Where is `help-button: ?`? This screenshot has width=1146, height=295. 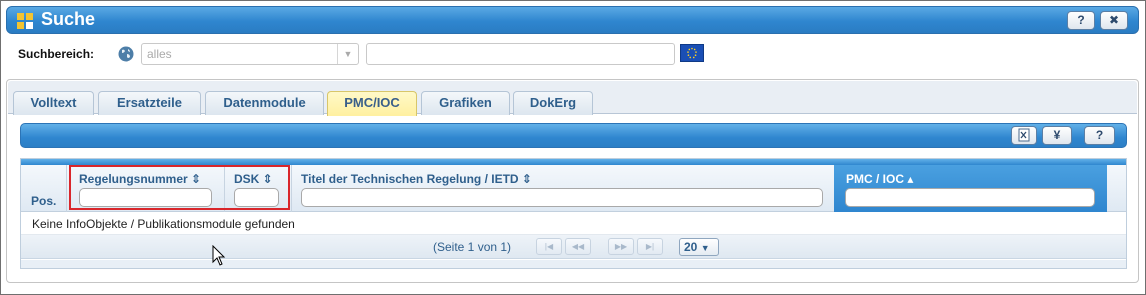
help-button: ? is located at coordinates (1081, 20).